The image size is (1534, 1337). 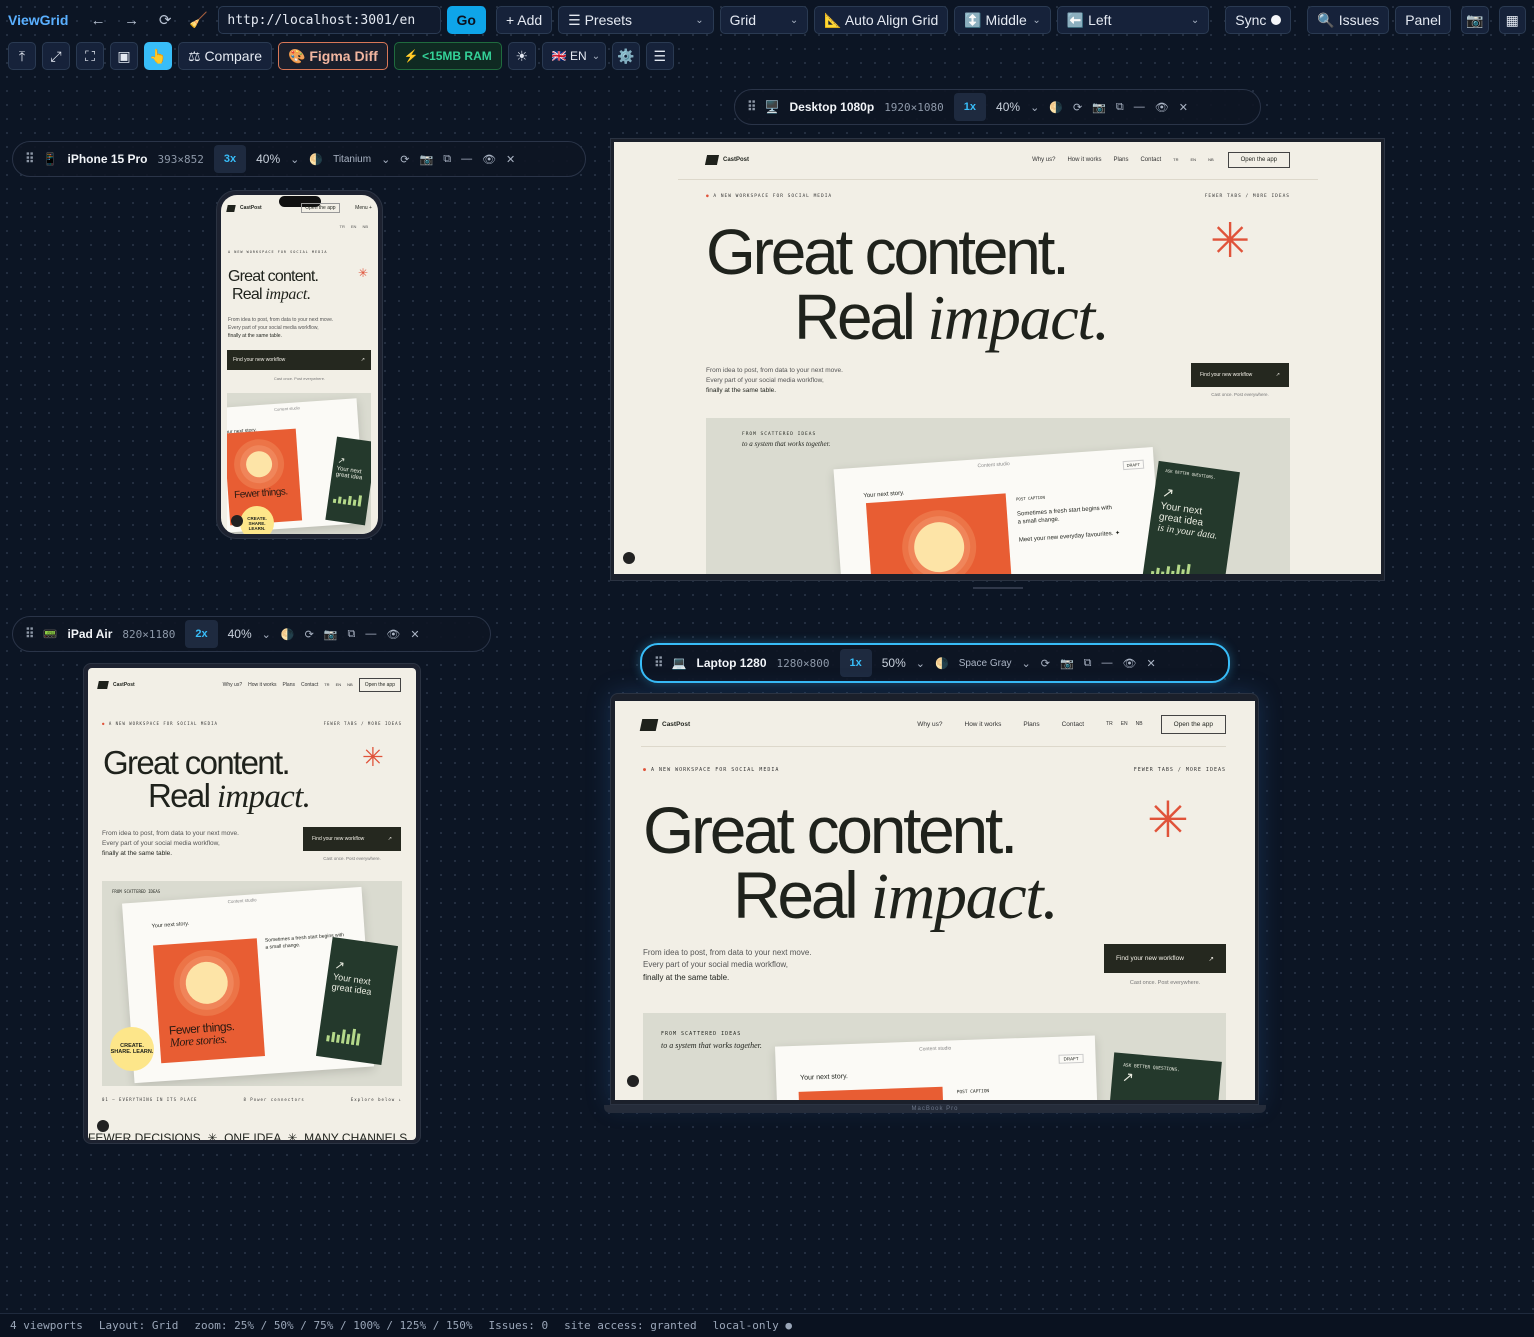 I want to click on issues-button: 🔍 Issues, so click(x=1348, y=20).